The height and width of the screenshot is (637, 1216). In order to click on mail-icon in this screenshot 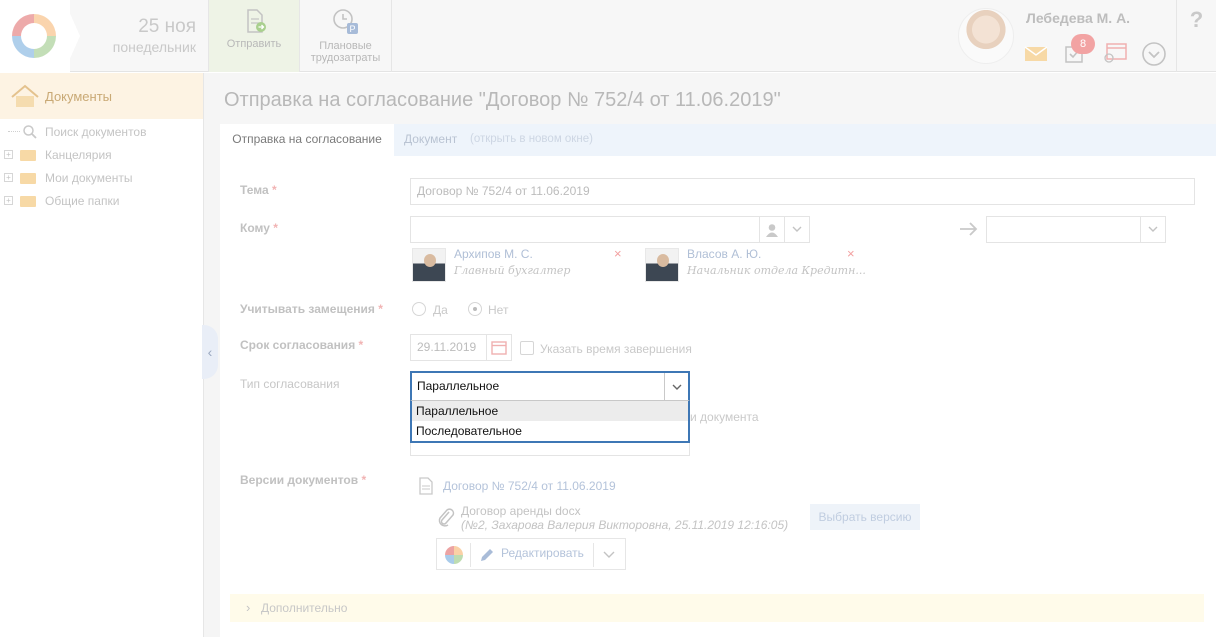, I will do `click(1036, 54)`.